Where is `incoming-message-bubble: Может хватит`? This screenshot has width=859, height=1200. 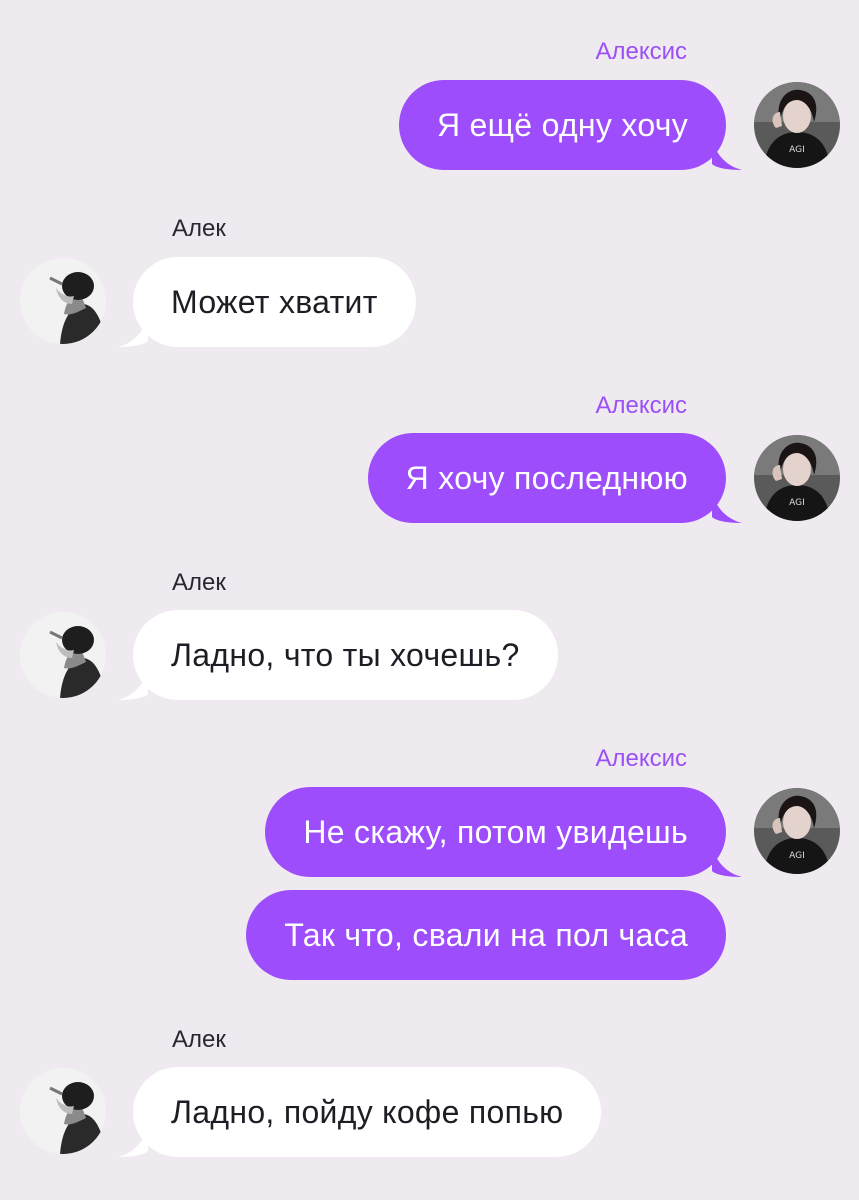
incoming-message-bubble: Может хватит is located at coordinates (274, 302).